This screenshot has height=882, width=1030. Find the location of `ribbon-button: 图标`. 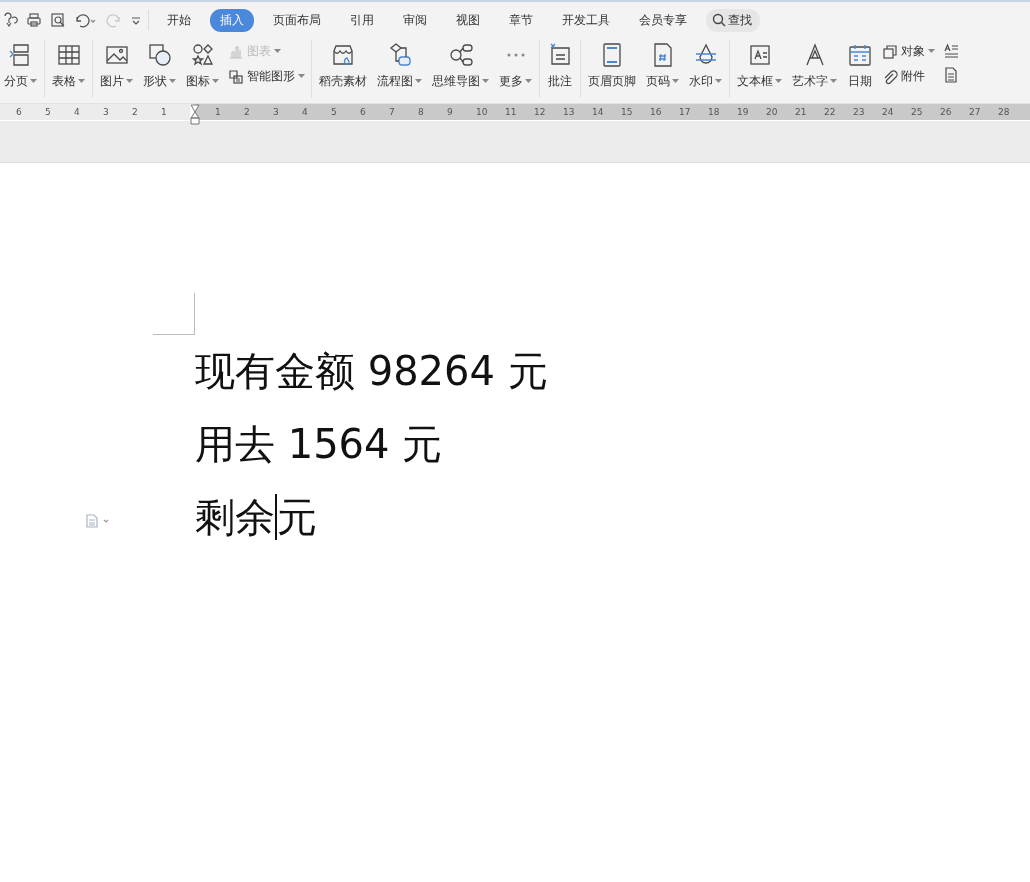

ribbon-button: 图标 is located at coordinates (202, 66).